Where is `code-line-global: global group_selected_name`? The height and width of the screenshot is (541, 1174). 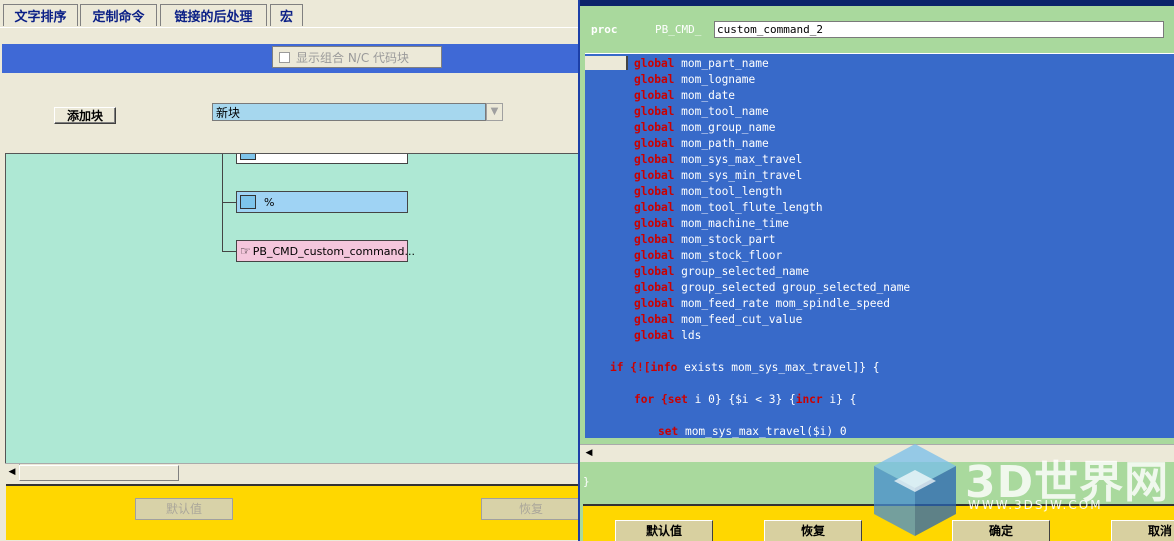 code-line-global: global group_selected_name is located at coordinates (721, 272).